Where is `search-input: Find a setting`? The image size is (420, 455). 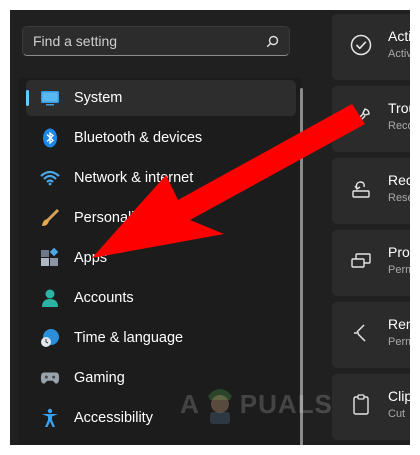
search-input: Find a setting is located at coordinates (149, 41).